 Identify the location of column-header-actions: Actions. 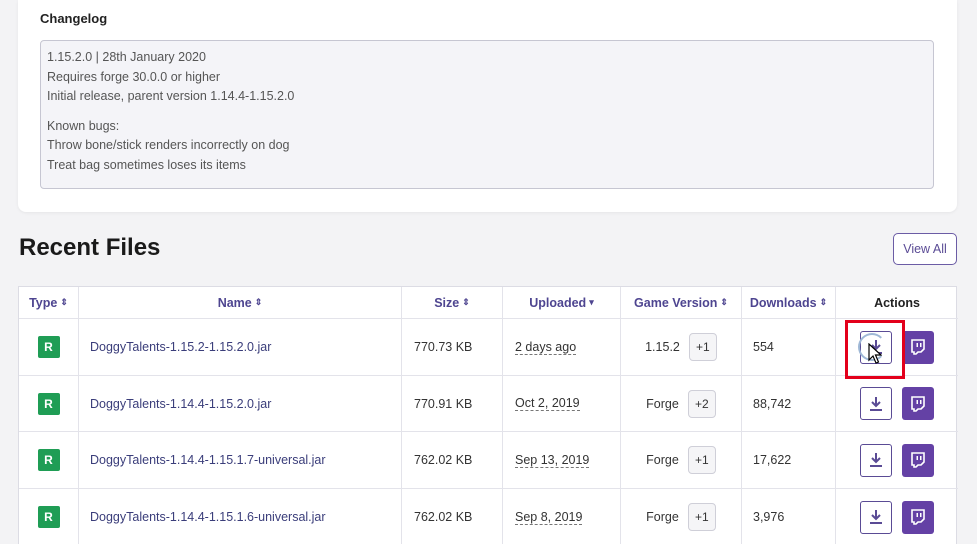
(897, 302).